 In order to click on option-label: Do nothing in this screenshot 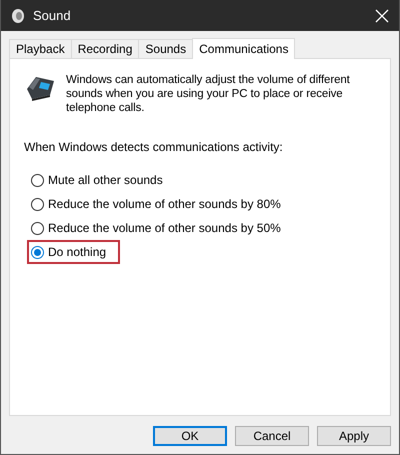, I will do `click(77, 252)`.